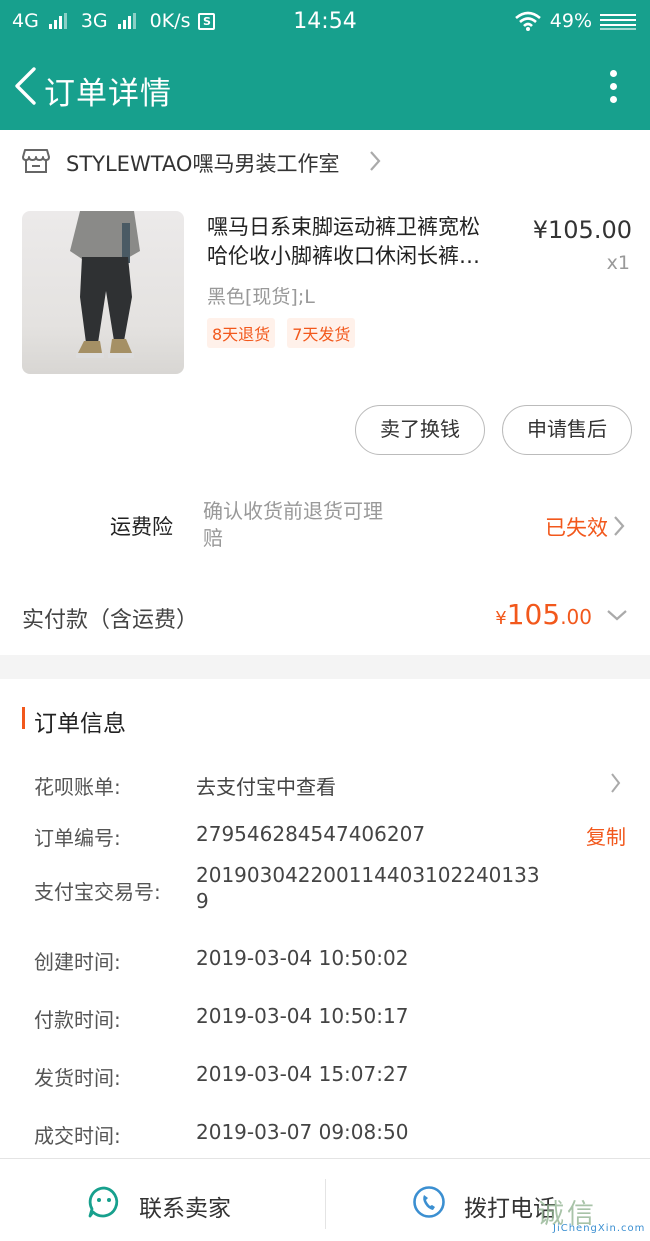  What do you see at coordinates (302, 1132) in the screenshot?
I see `completed-time-value: 2019-03-07 09:08:50` at bounding box center [302, 1132].